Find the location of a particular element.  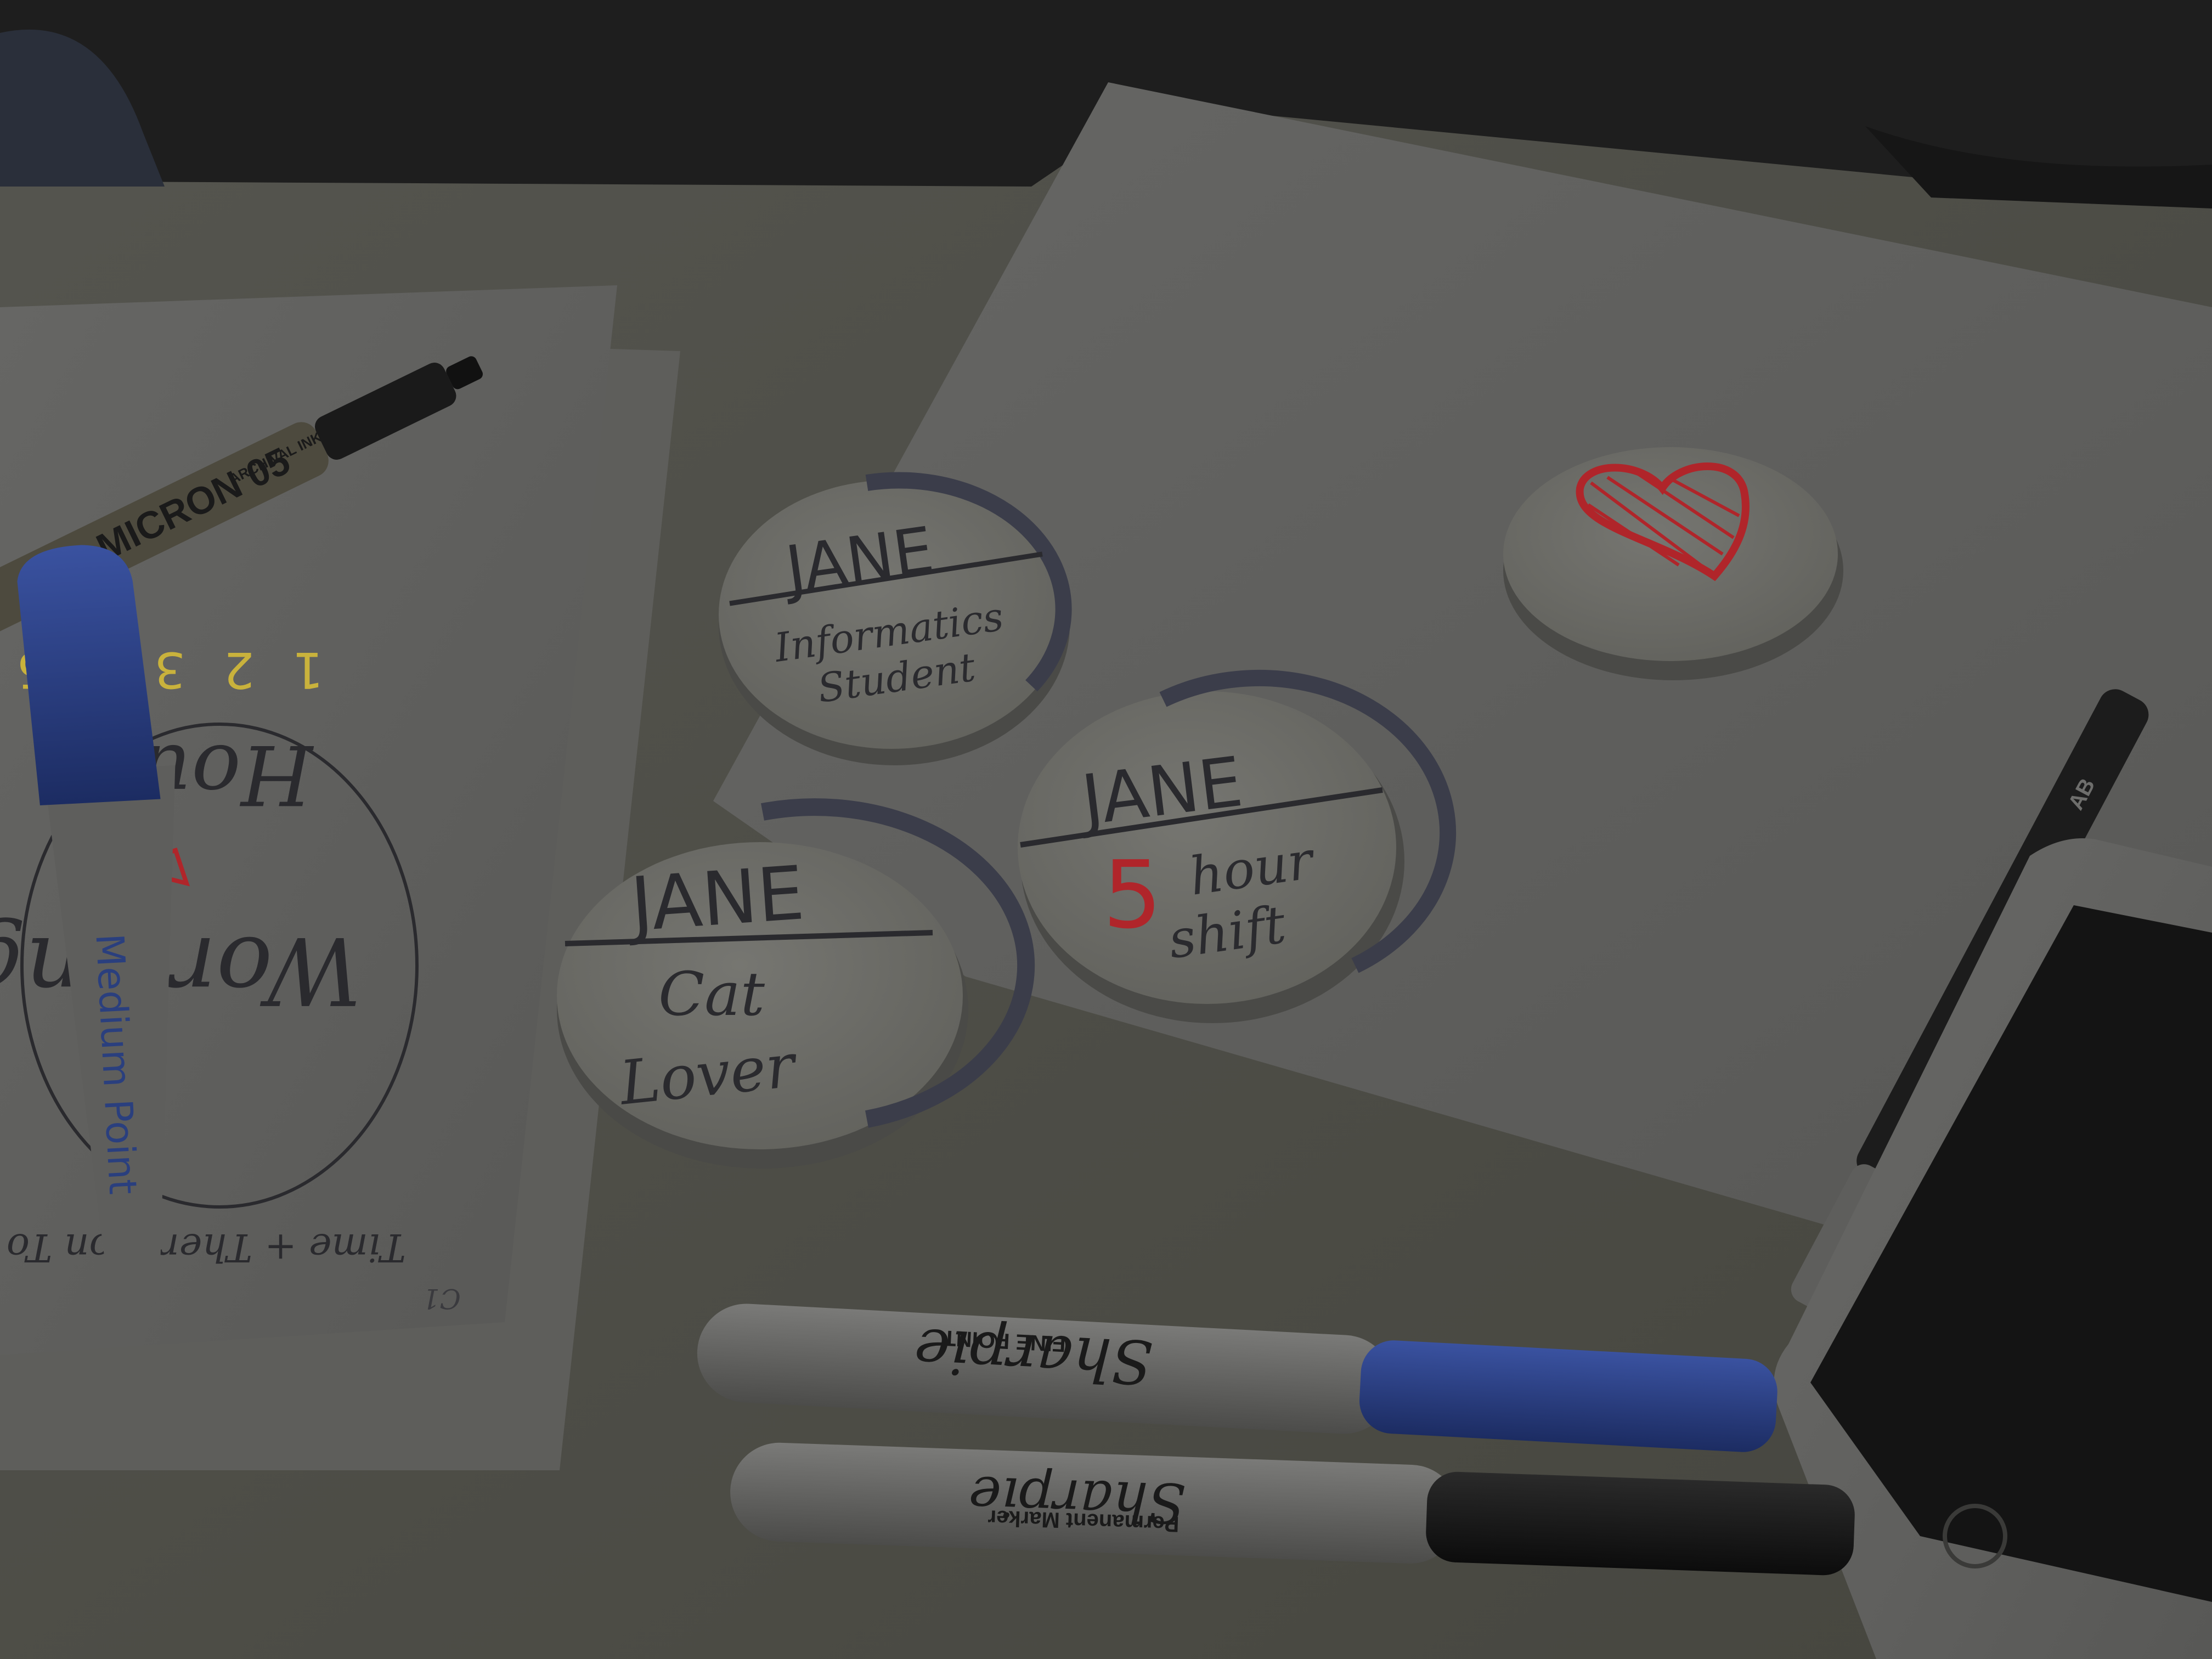

disc-number: 5 is located at coordinates (1132, 895).